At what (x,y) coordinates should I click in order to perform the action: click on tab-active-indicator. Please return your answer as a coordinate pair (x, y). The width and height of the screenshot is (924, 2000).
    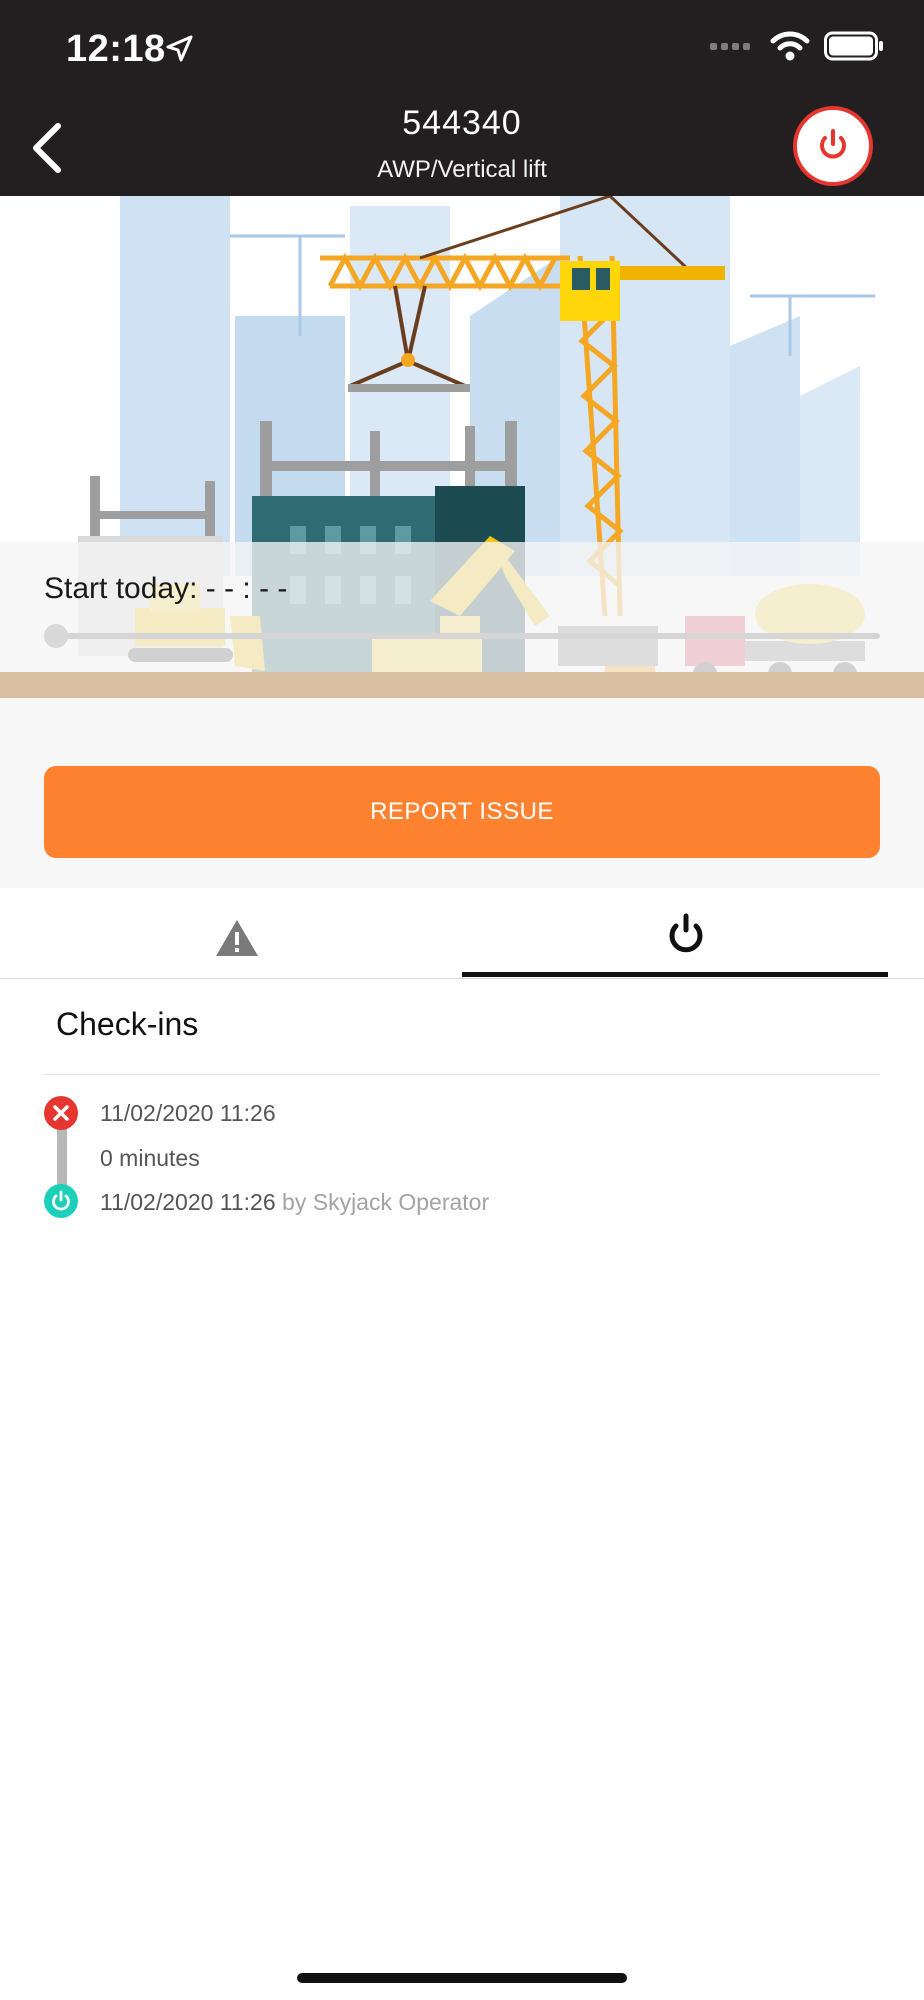
    Looking at the image, I should click on (675, 974).